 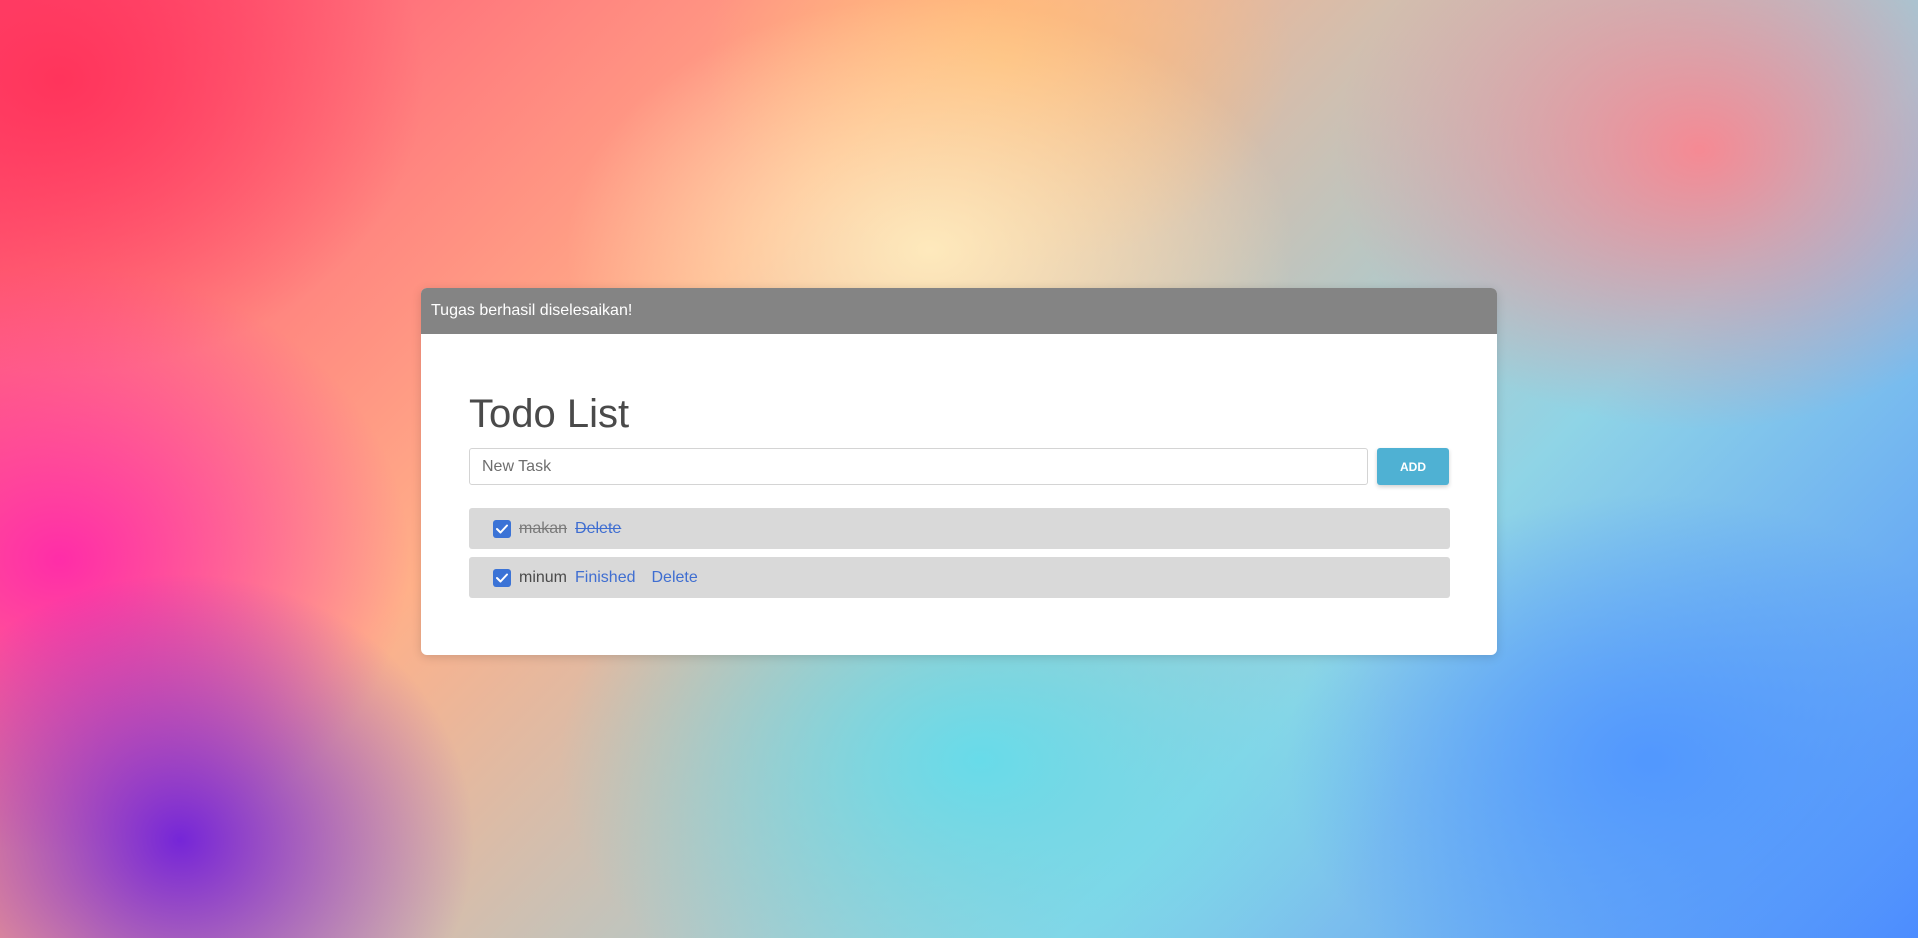 What do you see at coordinates (1413, 466) in the screenshot?
I see `add-button: ADD` at bounding box center [1413, 466].